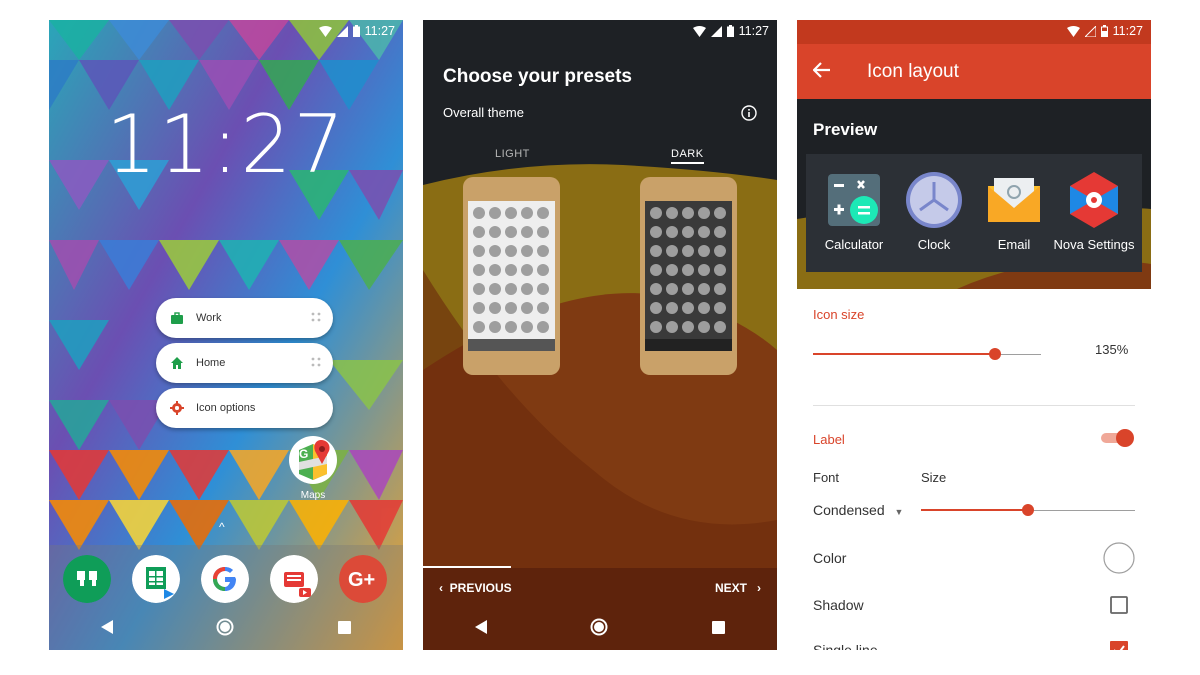  I want to click on email-icon, so click(1014, 200).